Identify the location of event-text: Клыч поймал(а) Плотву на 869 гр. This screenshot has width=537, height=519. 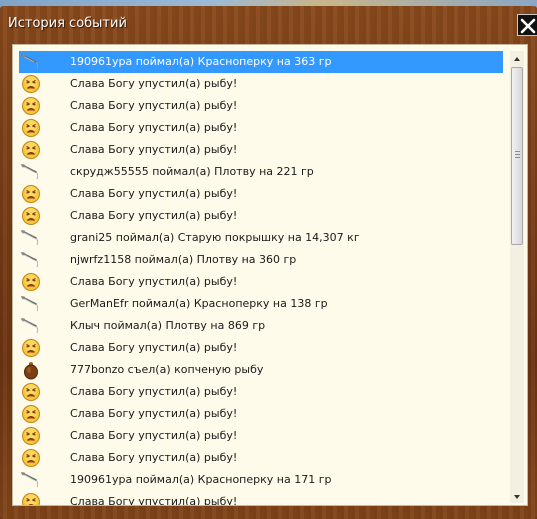
(168, 325).